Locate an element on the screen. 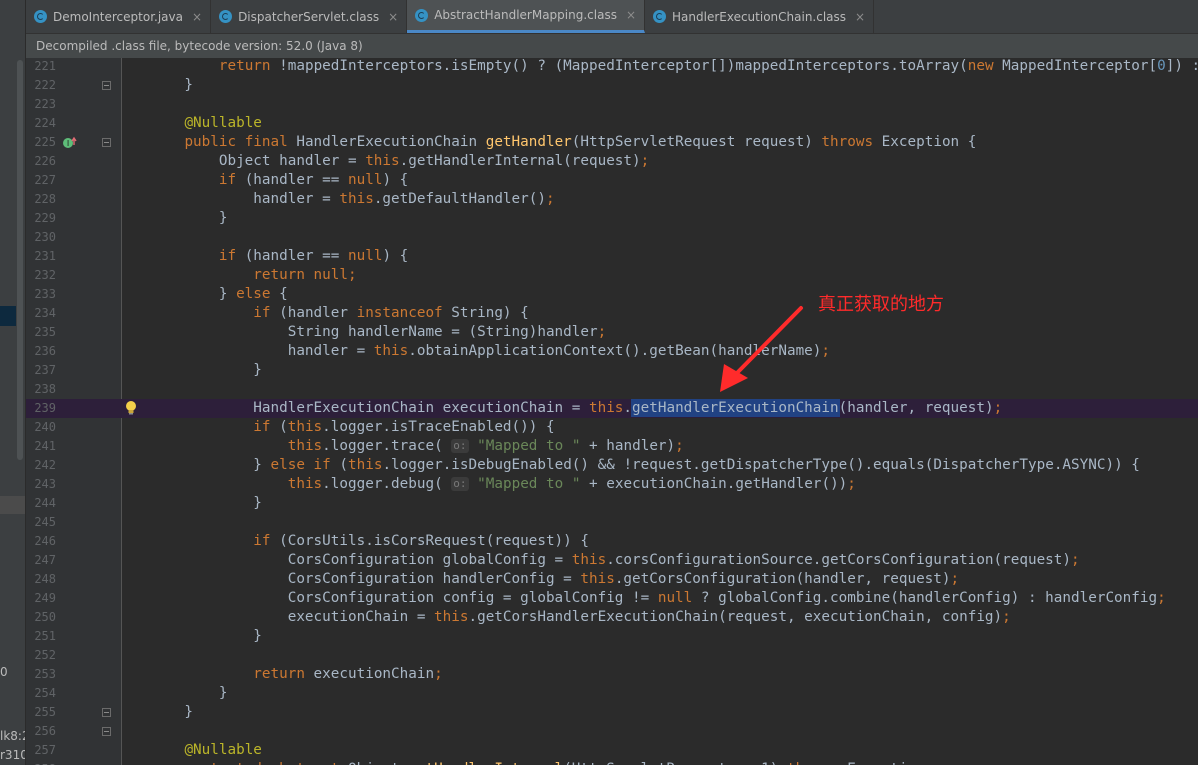 The width and height of the screenshot is (1198, 765). editor-tab: DispatcherServlet.class × is located at coordinates (309, 16).